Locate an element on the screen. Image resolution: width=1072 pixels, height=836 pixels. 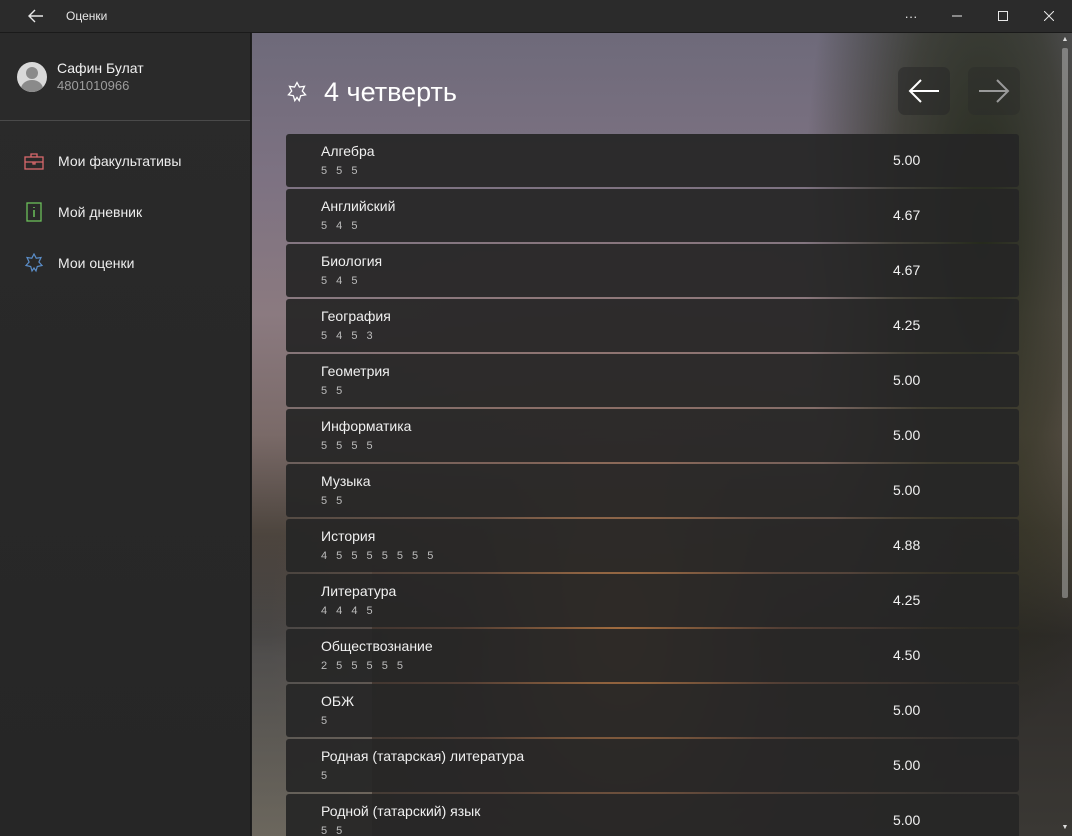
subject-name: География is located at coordinates (356, 316).